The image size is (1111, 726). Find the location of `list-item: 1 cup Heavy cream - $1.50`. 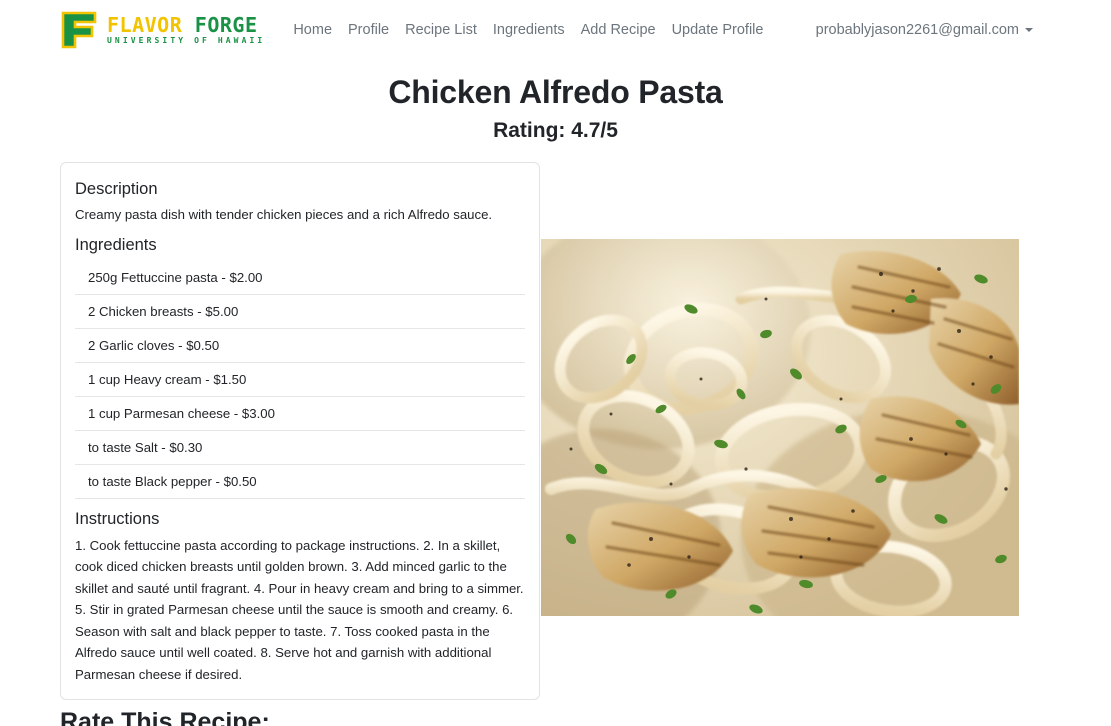

list-item: 1 cup Heavy cream - $1.50 is located at coordinates (300, 378).